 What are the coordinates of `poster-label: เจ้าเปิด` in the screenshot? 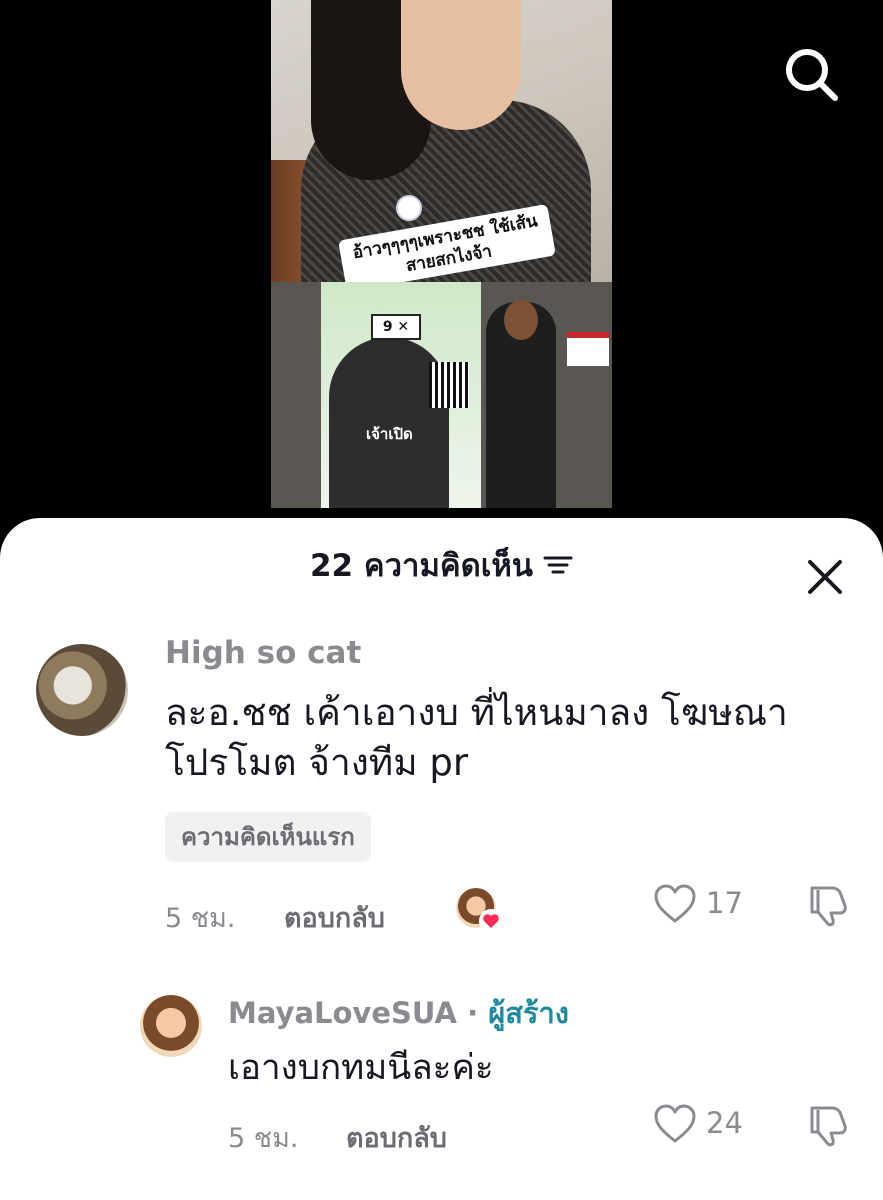 It's located at (389, 434).